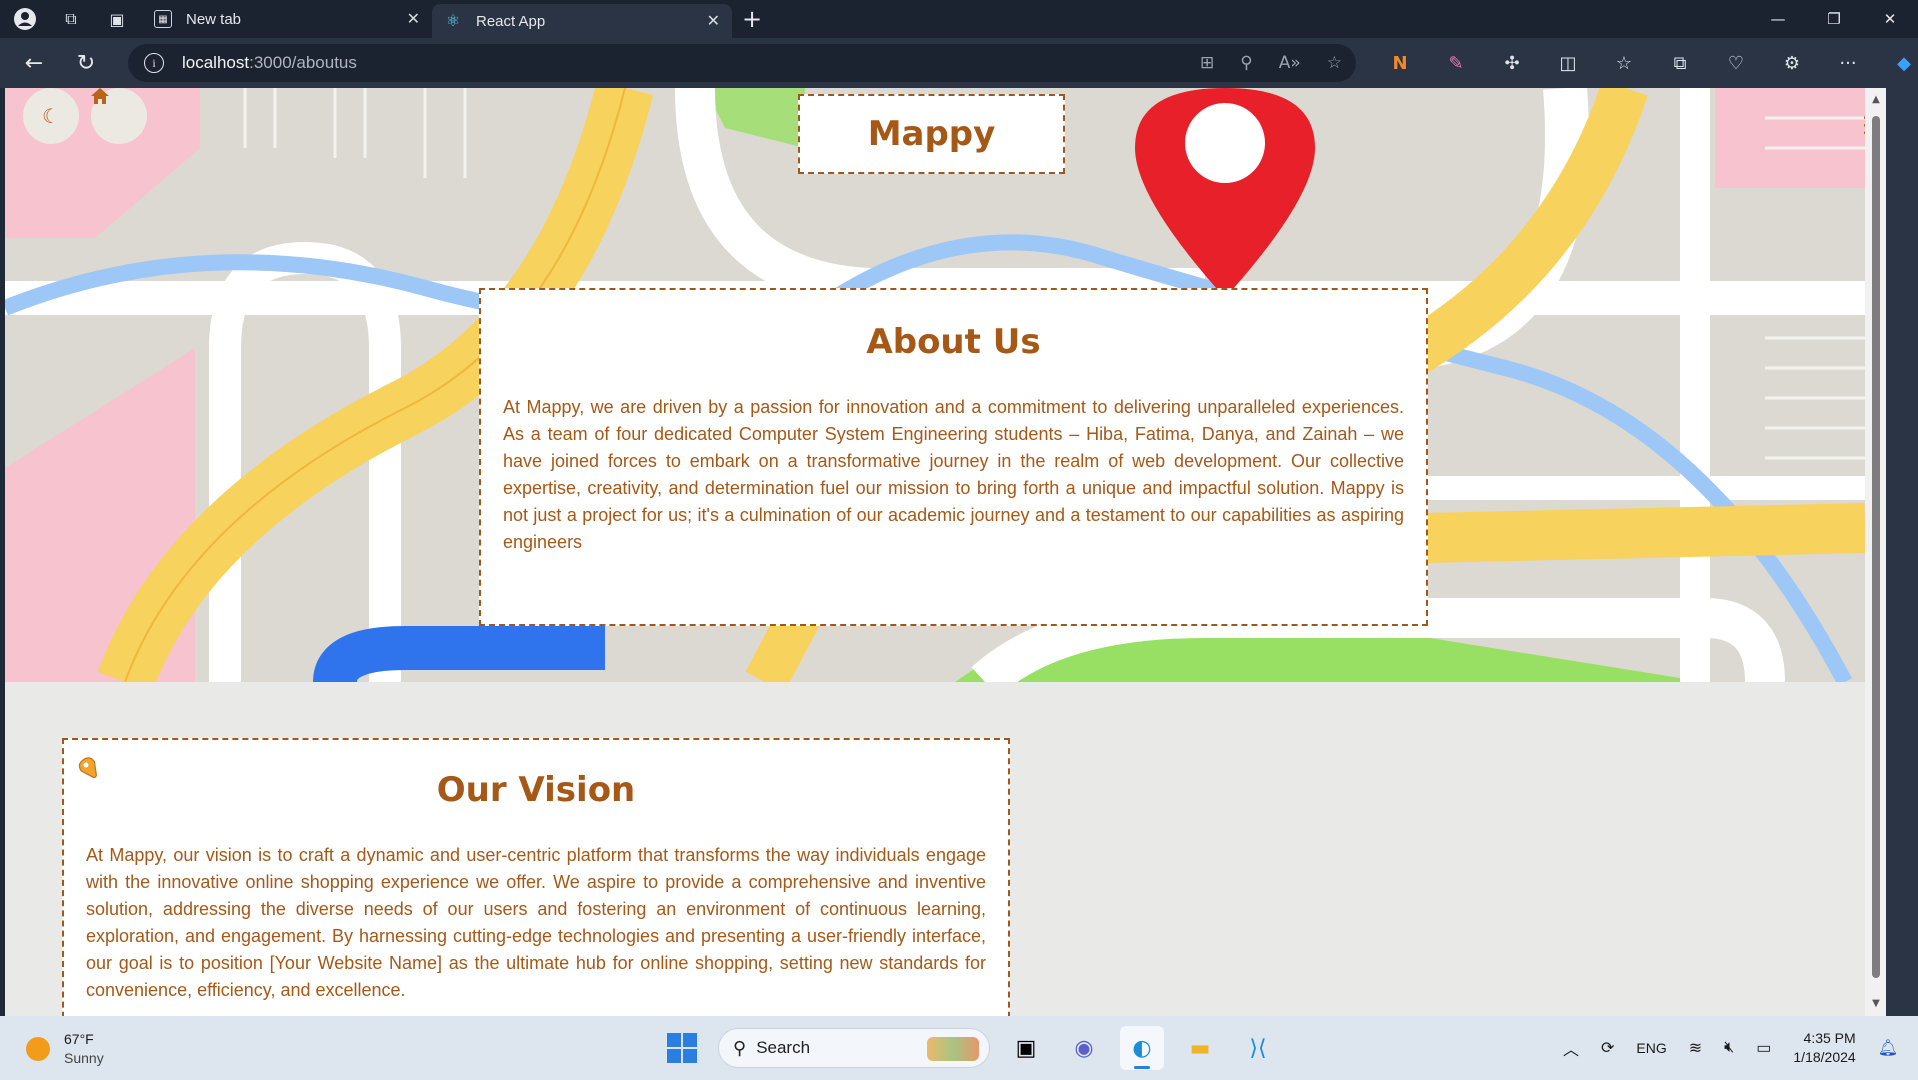 The height and width of the screenshot is (1080, 1918). I want to click on wifi-icon: ≋, so click(1695, 1048).